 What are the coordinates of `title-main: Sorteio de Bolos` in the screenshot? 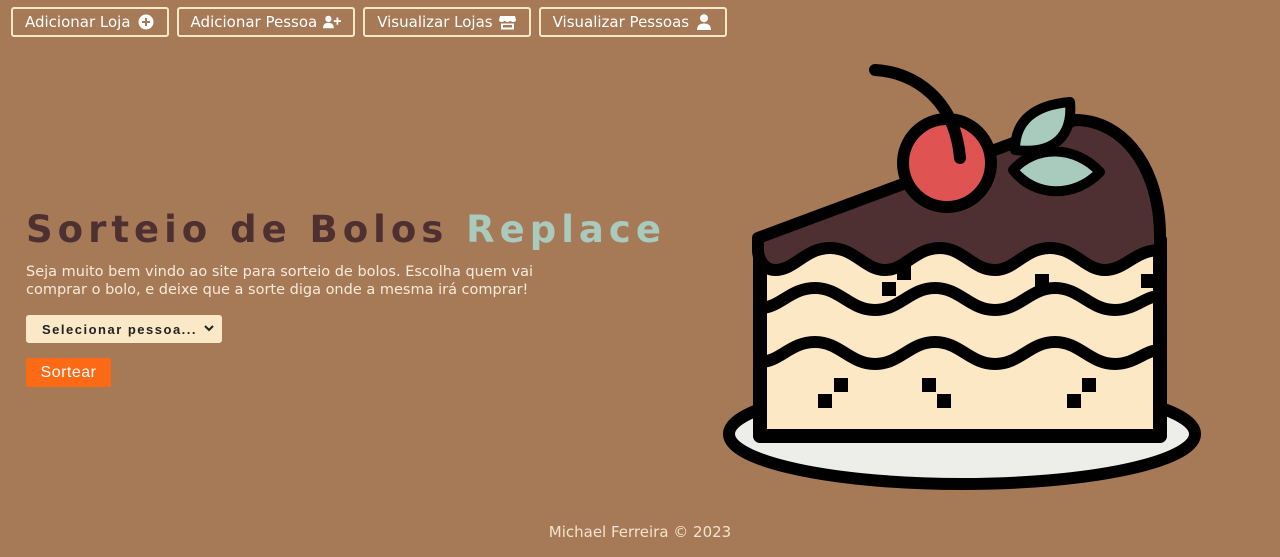 It's located at (246, 229).